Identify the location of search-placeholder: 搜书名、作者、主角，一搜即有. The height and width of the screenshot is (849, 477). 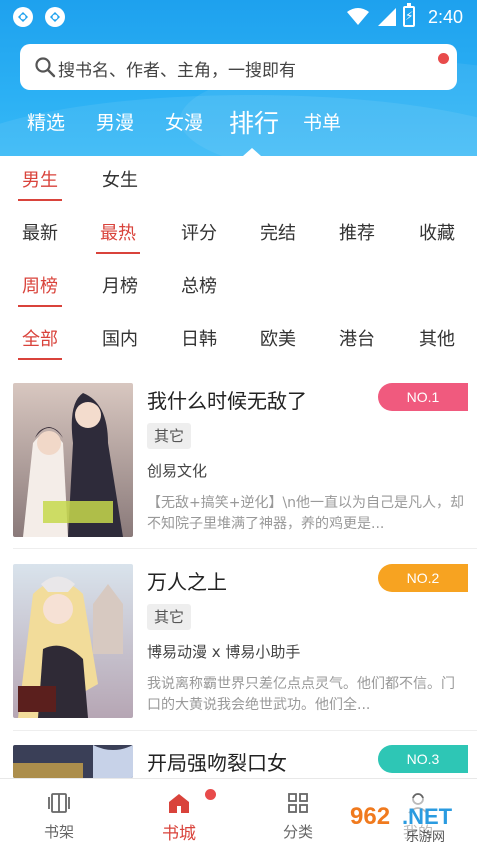
(177, 71).